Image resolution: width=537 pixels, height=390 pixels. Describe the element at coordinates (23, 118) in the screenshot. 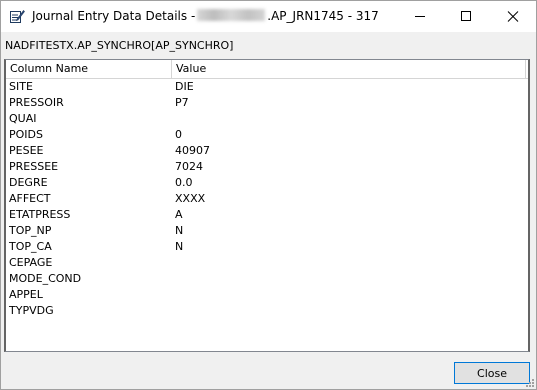

I see `cell-column-name: QUAI` at that location.